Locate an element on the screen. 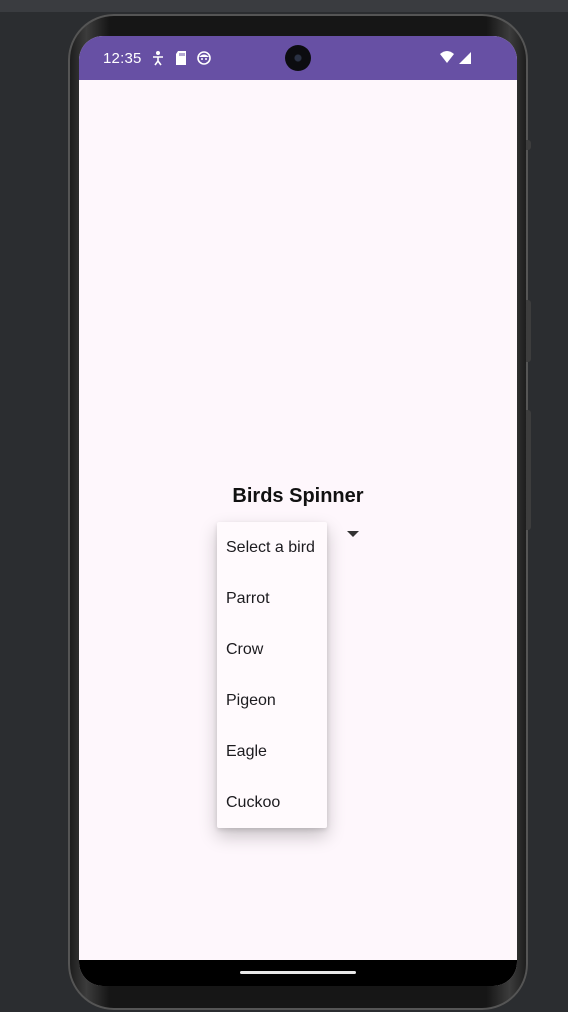 The image size is (568, 1012). sd-card-icon is located at coordinates (181, 58).